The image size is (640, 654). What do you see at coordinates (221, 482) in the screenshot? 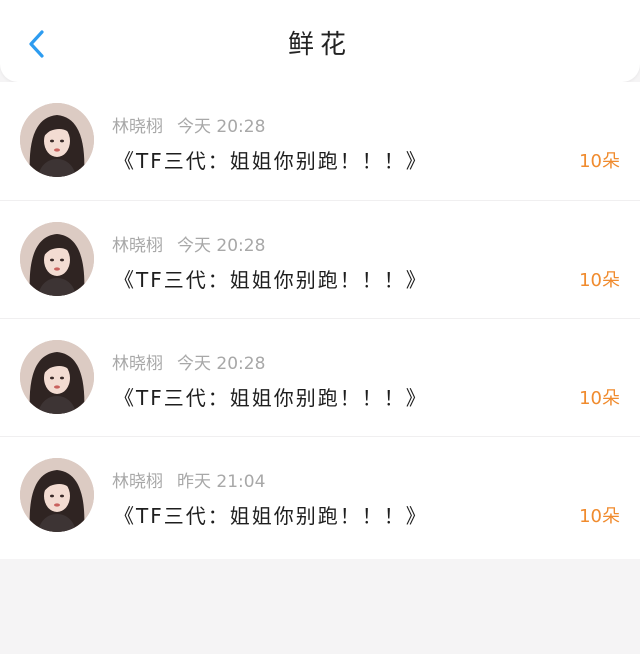
I see `send-time: 昨天 21:04` at bounding box center [221, 482].